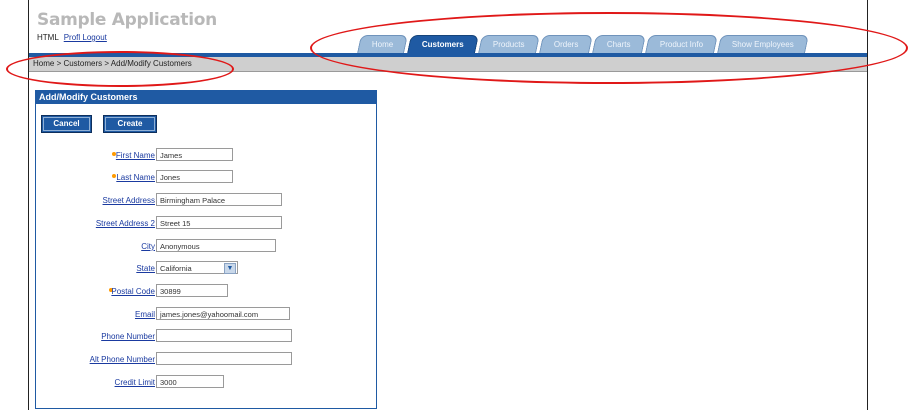  What do you see at coordinates (223, 313) in the screenshot?
I see `email-field: james.jones@yahoomail.com` at bounding box center [223, 313].